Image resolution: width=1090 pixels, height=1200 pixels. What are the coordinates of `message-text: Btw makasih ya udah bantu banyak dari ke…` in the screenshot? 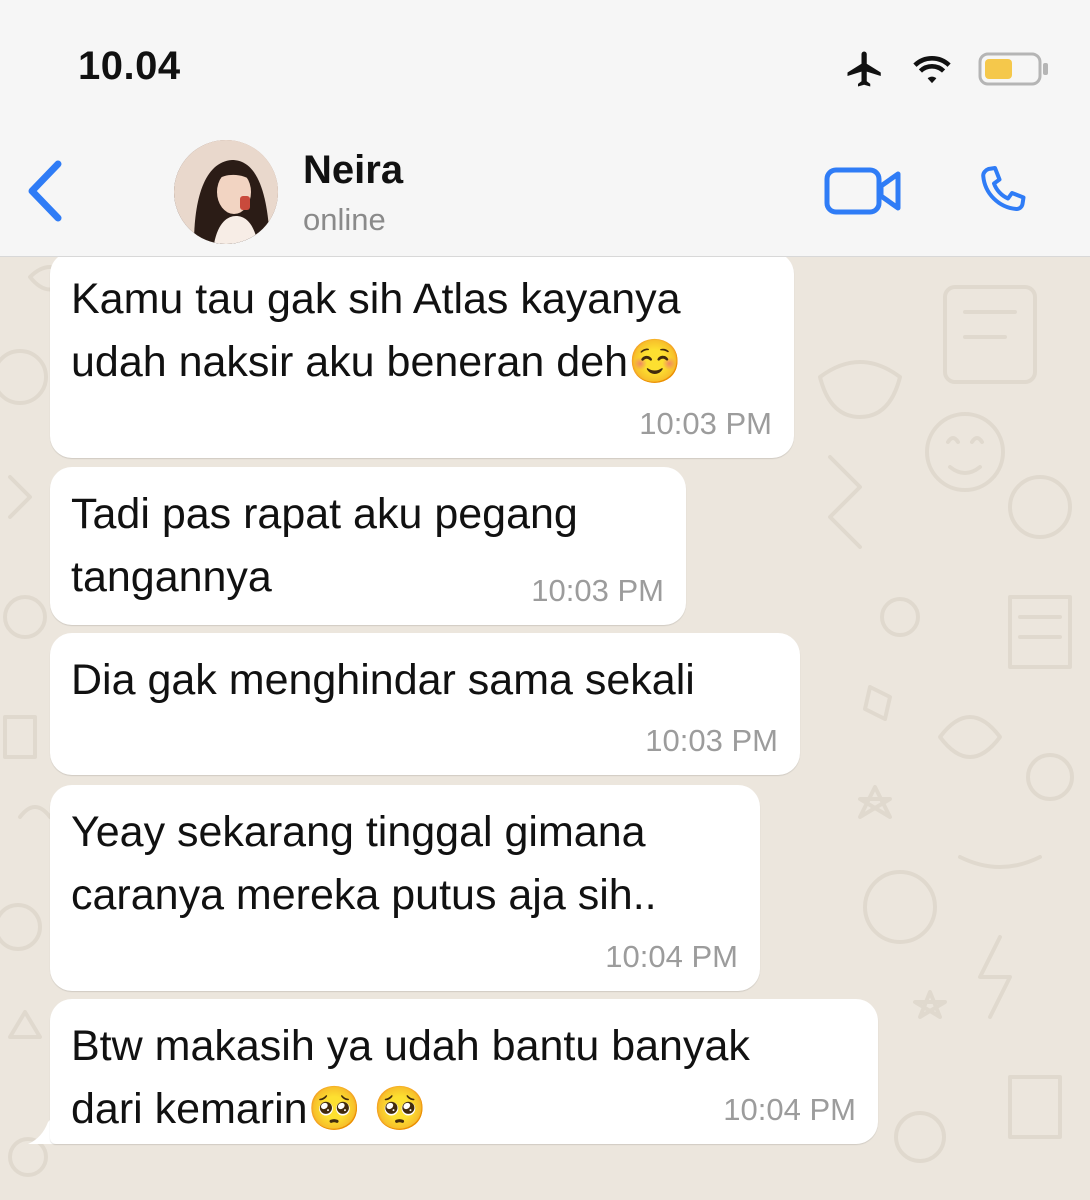 It's located at (410, 1077).